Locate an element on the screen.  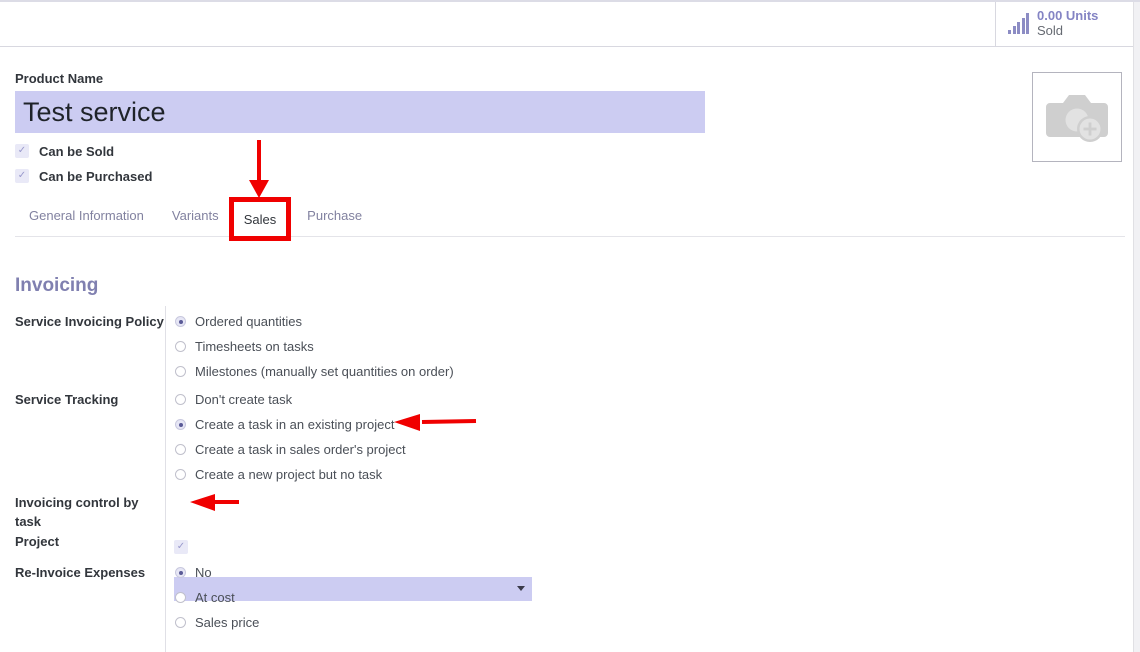
radio-label-ordered-quantities: Ordered quantities is located at coordinates (248, 321).